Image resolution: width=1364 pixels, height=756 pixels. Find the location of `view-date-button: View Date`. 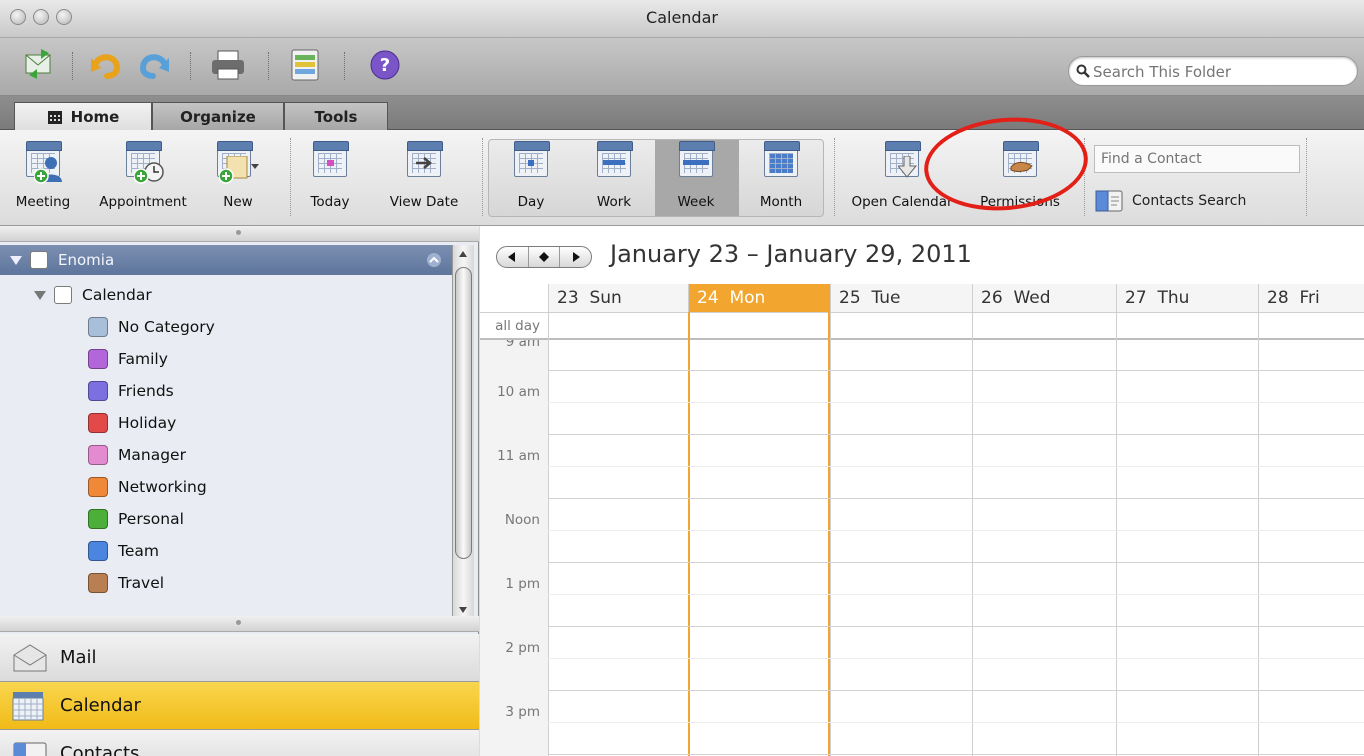

view-date-button: View Date is located at coordinates (424, 178).